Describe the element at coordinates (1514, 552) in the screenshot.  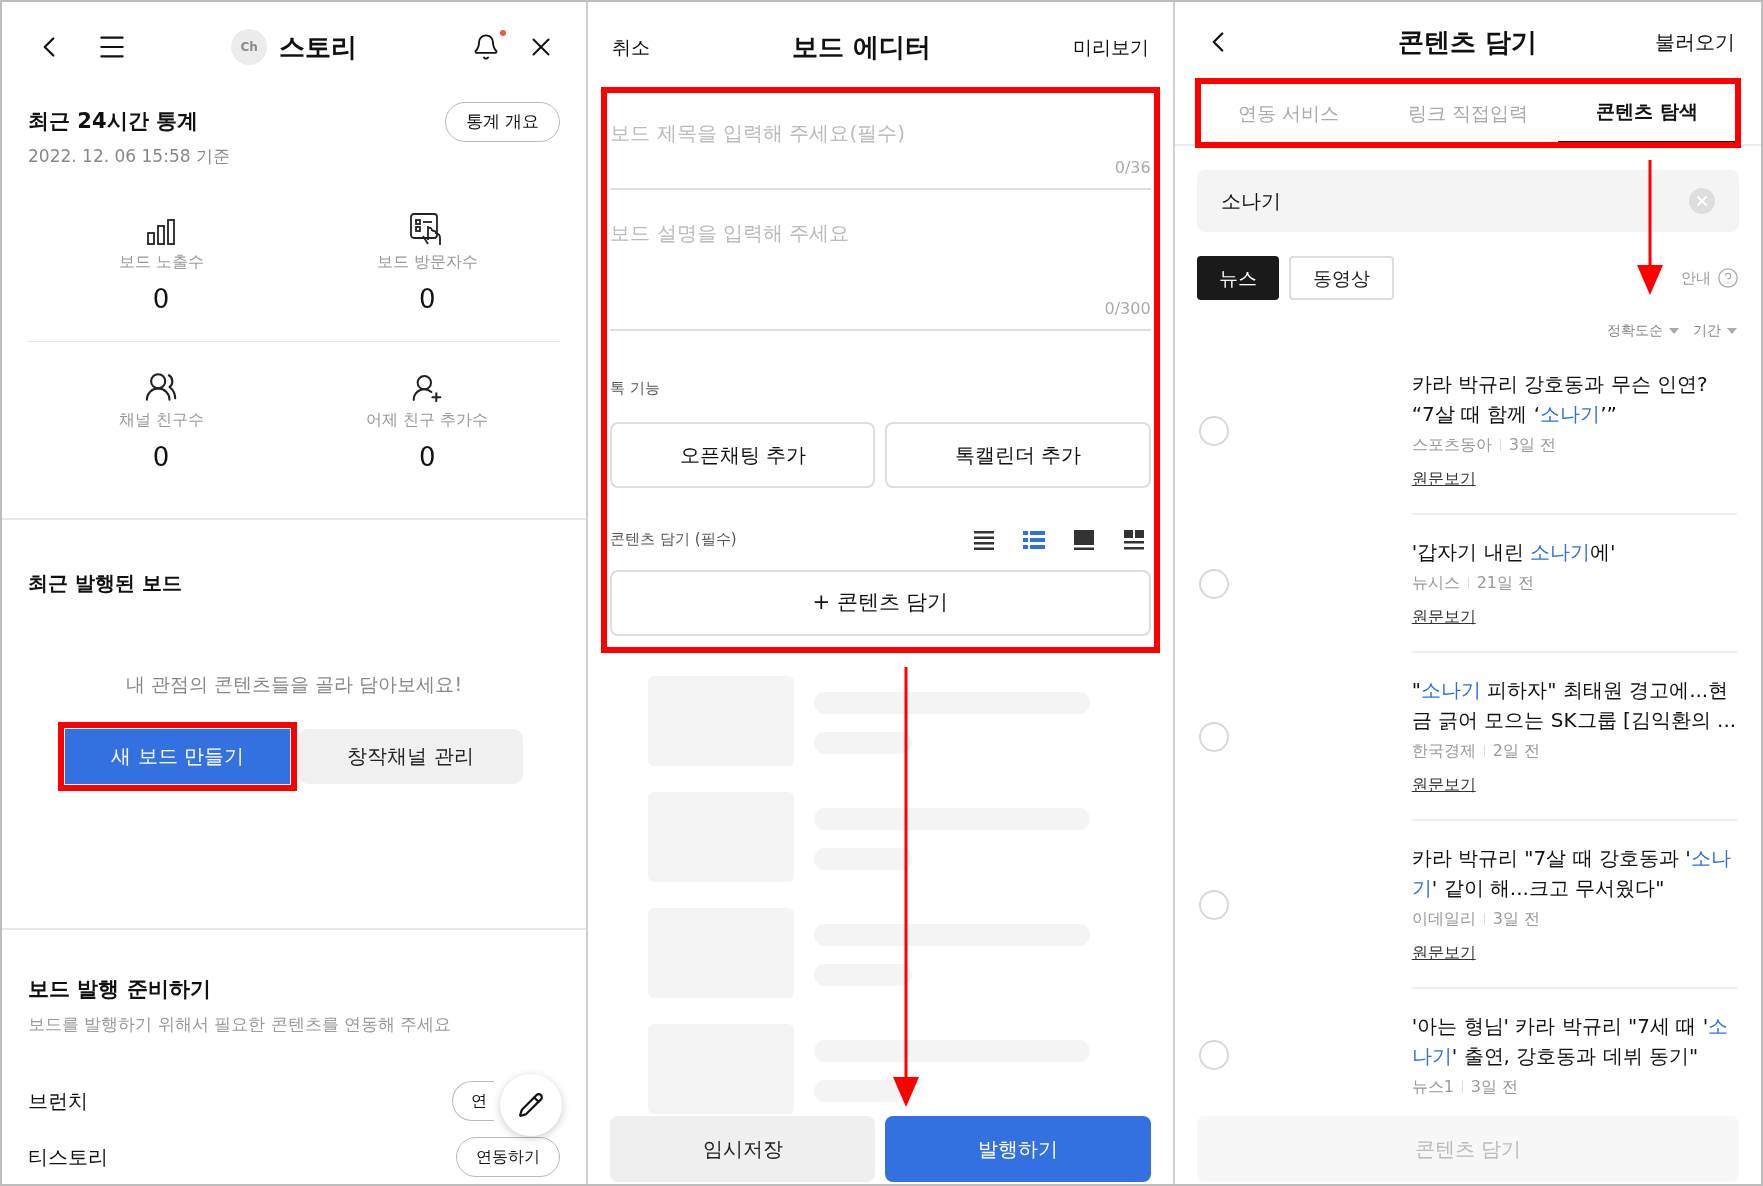
I see `article-title: '갑자기 내린 소나기에'` at that location.